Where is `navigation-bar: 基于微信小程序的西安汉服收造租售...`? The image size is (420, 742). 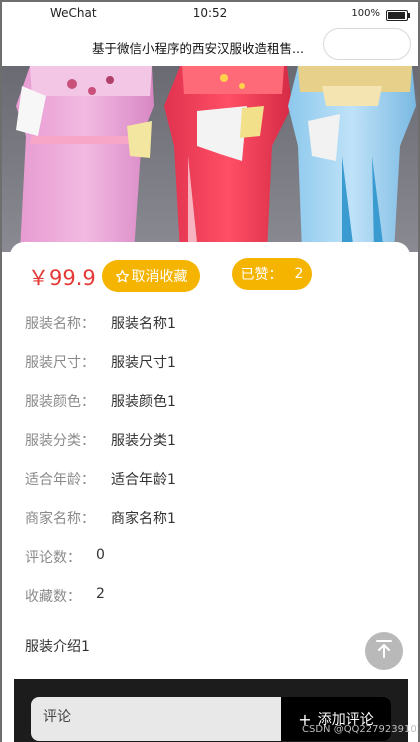 navigation-bar: 基于微信小程序的西安汉服收造租售... is located at coordinates (210, 47).